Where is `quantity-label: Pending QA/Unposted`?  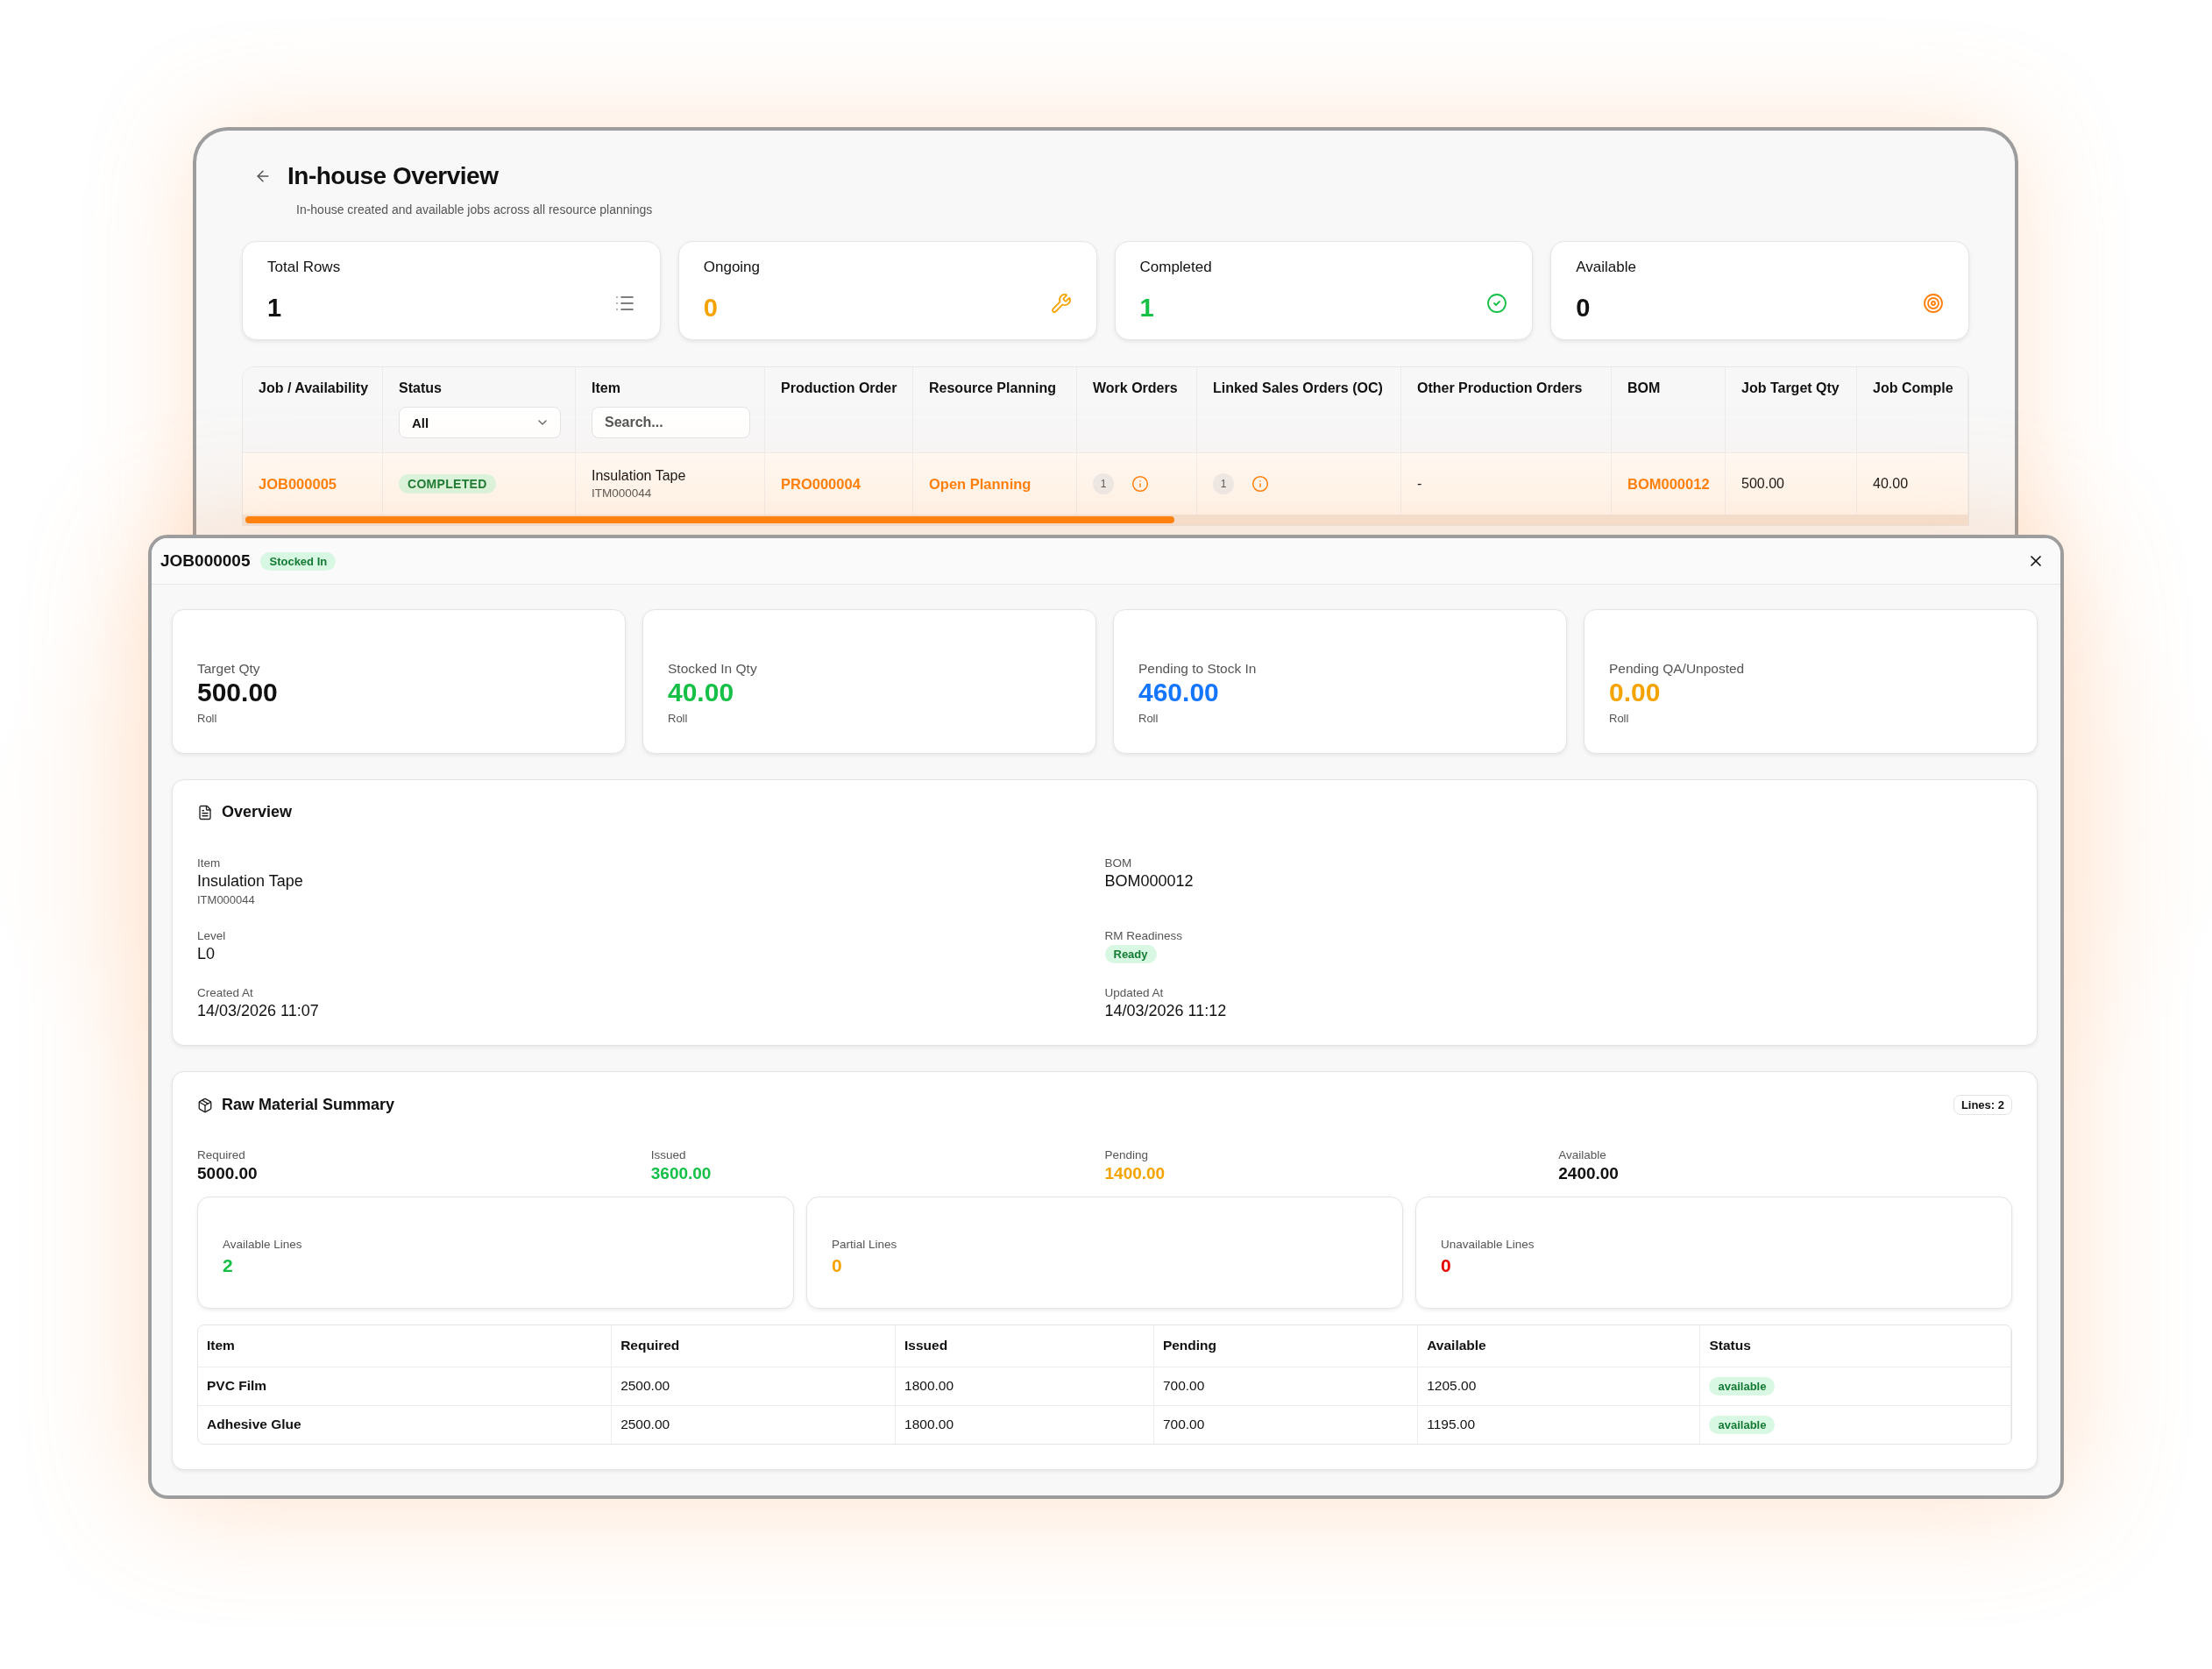 quantity-label: Pending QA/Unposted is located at coordinates (1677, 669).